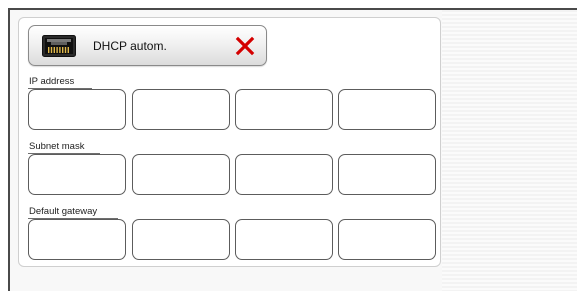 Image resolution: width=577 pixels, height=291 pixels. I want to click on ip-address-label: IP address, so click(52, 81).